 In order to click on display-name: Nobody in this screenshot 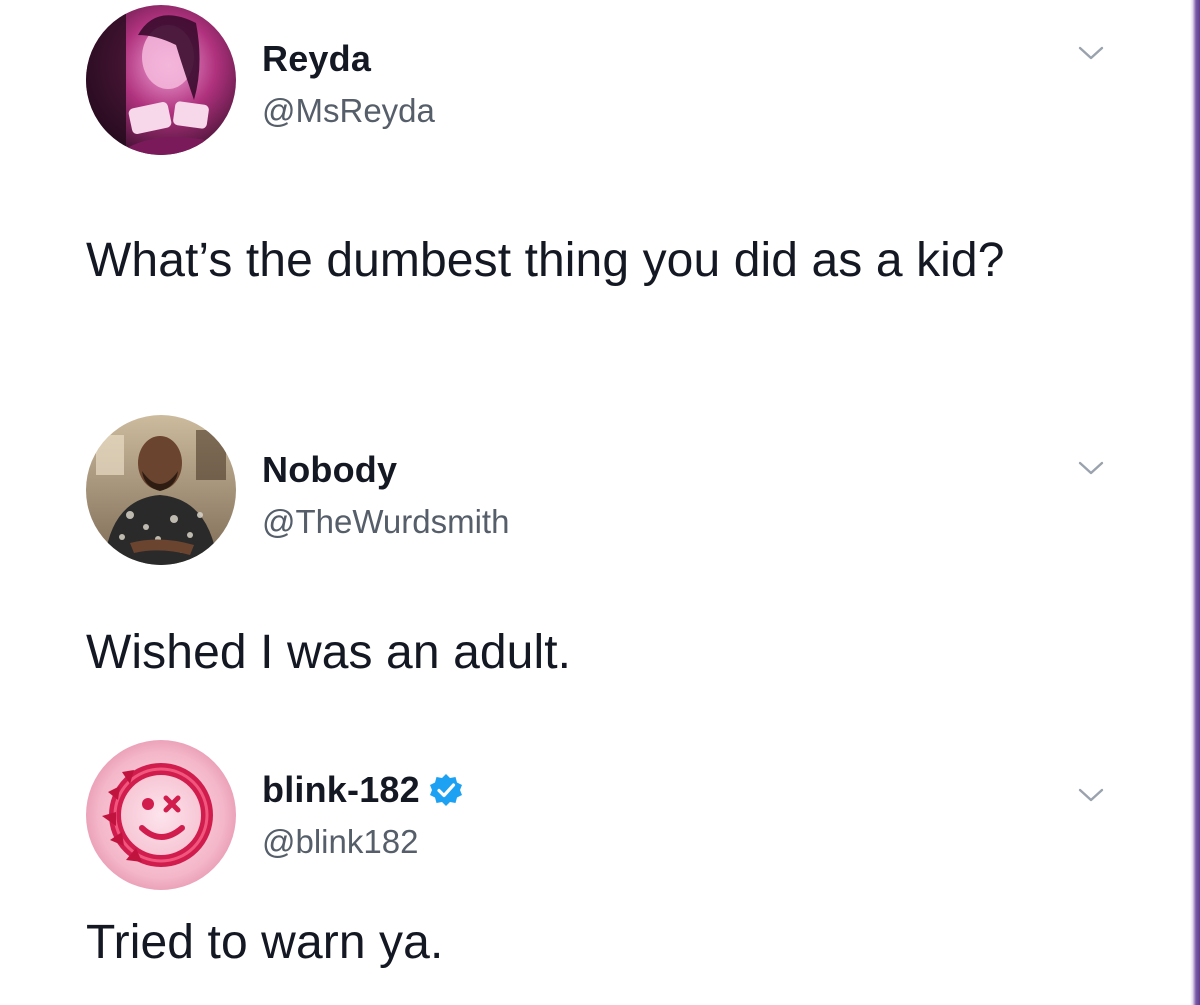, I will do `click(329, 470)`.